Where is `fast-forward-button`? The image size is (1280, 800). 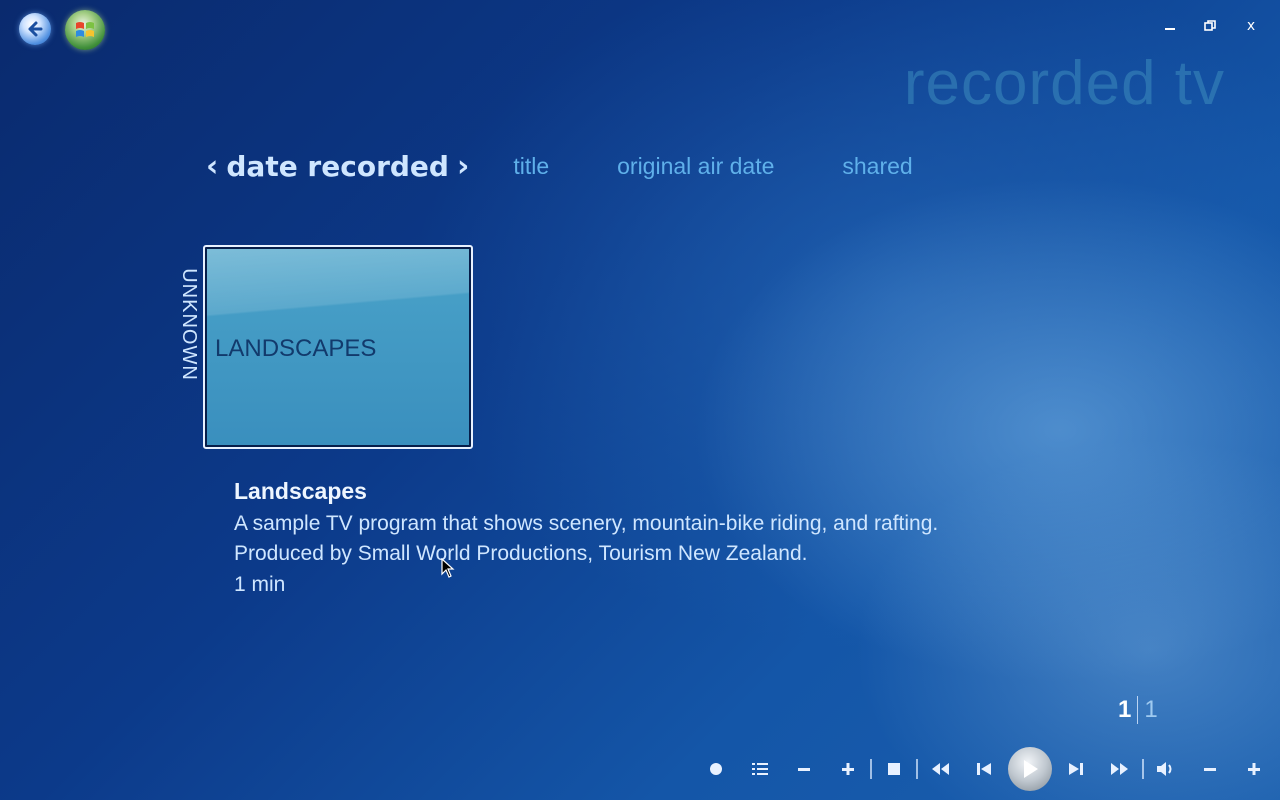
fast-forward-button is located at coordinates (1120, 769).